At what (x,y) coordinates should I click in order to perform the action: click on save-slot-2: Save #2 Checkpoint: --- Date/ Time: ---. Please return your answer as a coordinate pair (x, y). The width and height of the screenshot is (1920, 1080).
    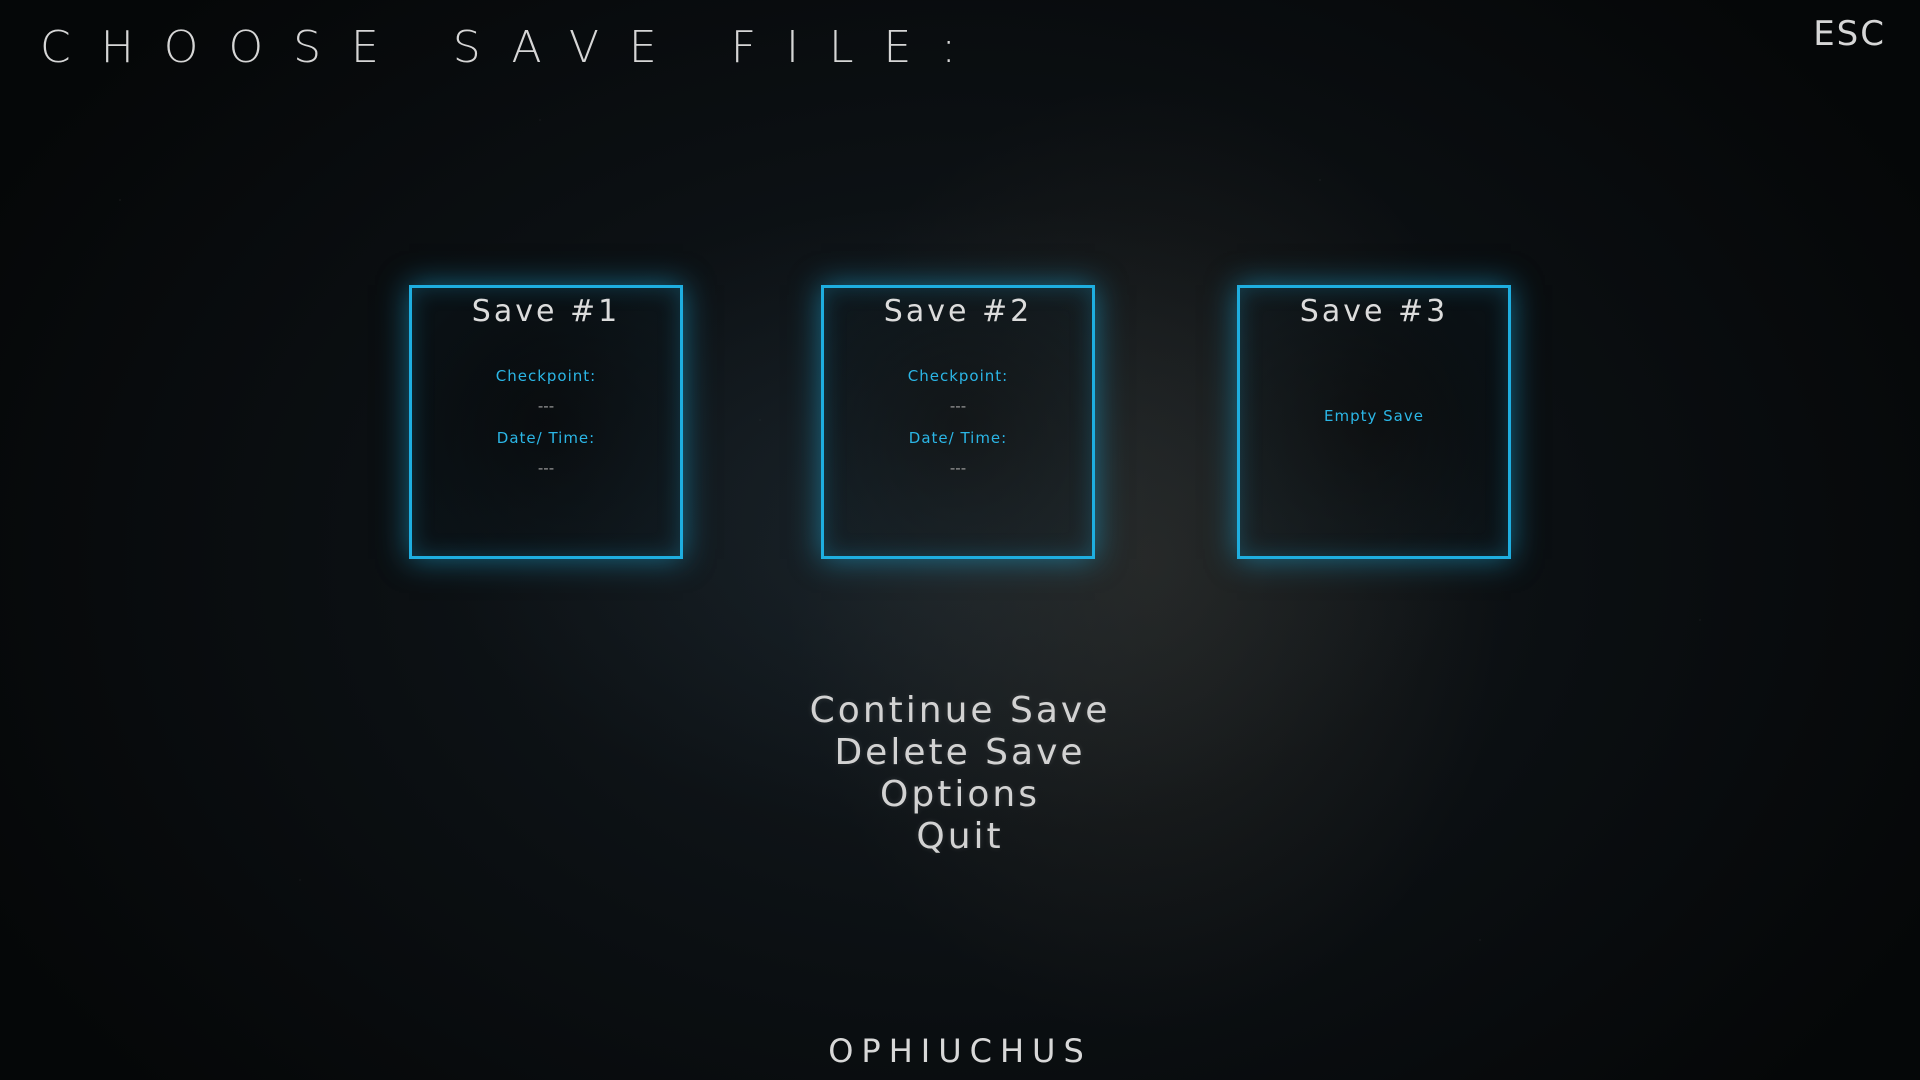
    Looking at the image, I should click on (958, 422).